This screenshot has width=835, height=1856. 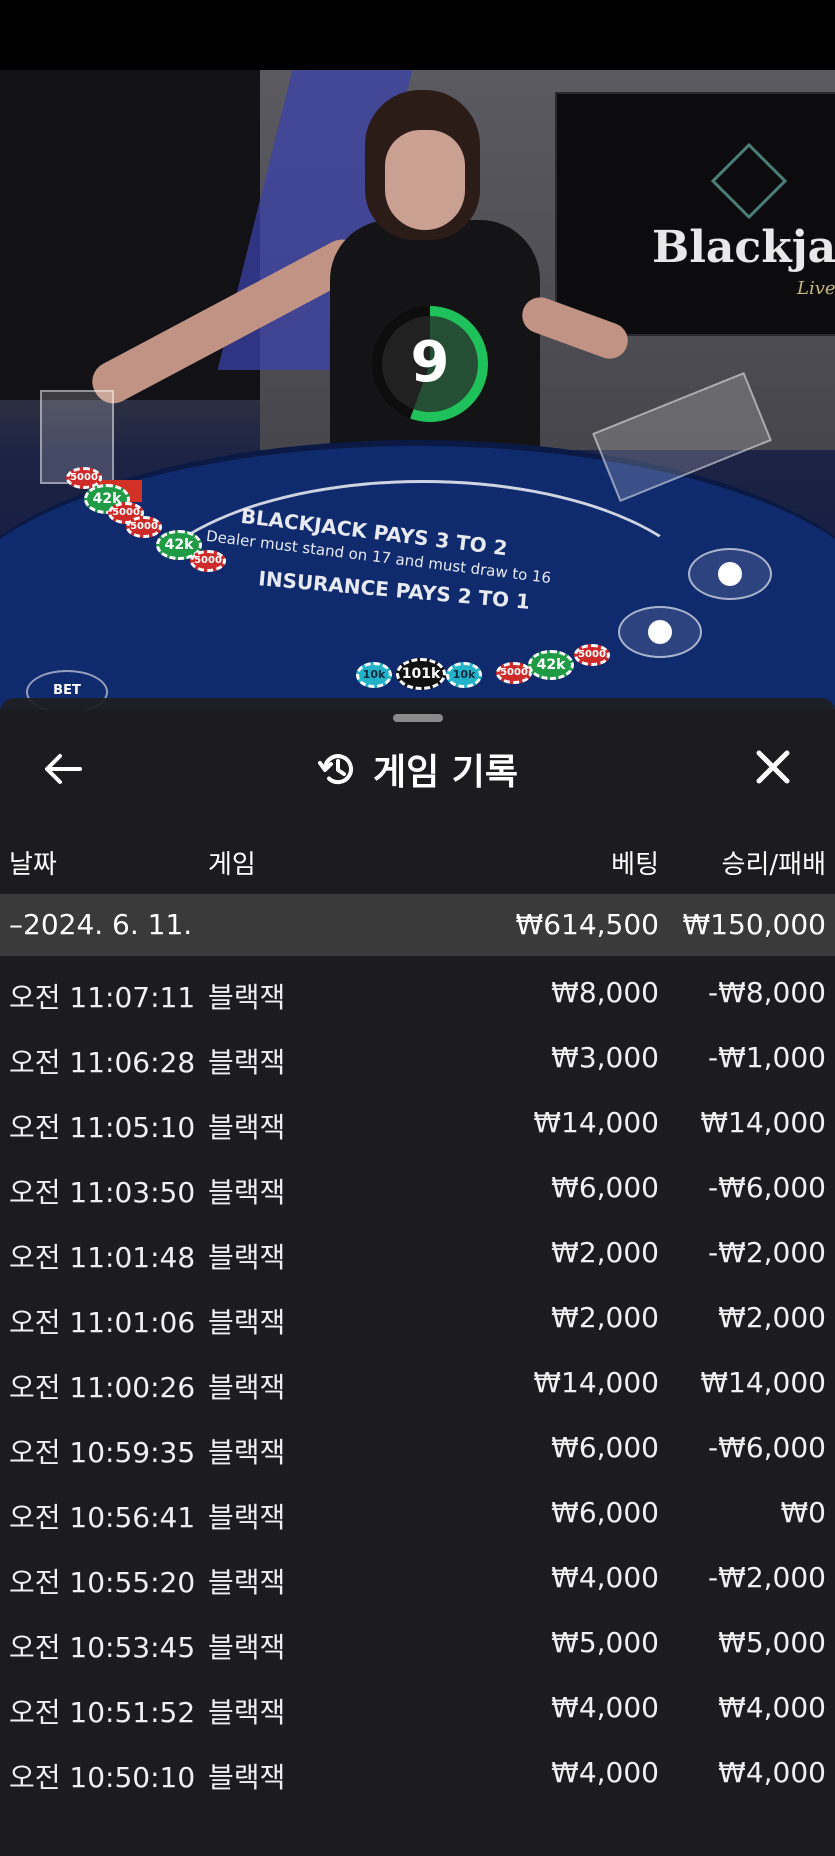 What do you see at coordinates (551, 665) in the screenshot?
I see `chip: 42k` at bounding box center [551, 665].